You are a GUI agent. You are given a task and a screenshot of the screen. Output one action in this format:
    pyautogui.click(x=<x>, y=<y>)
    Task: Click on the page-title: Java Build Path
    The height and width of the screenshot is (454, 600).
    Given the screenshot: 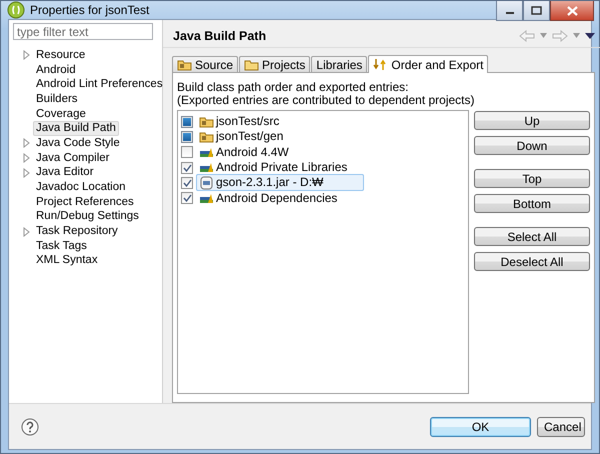 What is the action you would take?
    pyautogui.click(x=219, y=35)
    